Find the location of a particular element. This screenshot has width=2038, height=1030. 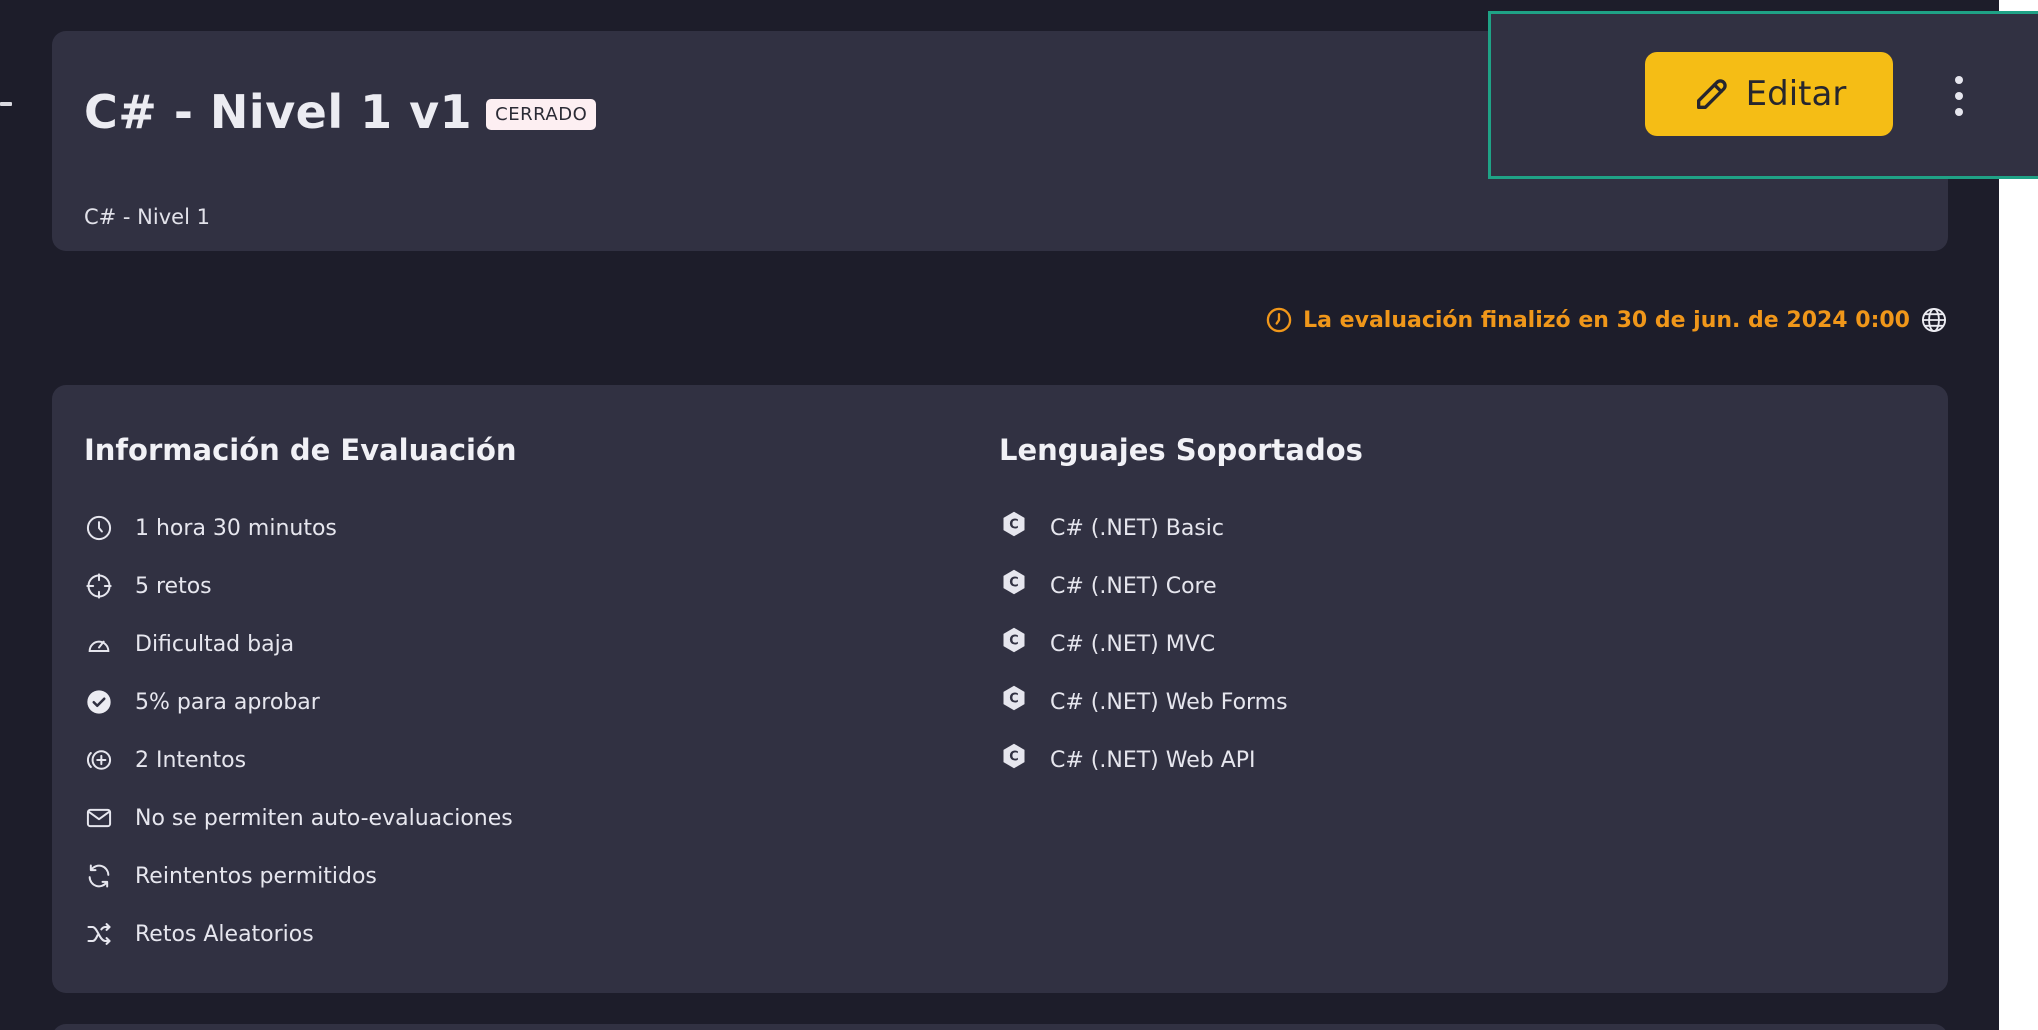

shuffle-icon is located at coordinates (99, 934).